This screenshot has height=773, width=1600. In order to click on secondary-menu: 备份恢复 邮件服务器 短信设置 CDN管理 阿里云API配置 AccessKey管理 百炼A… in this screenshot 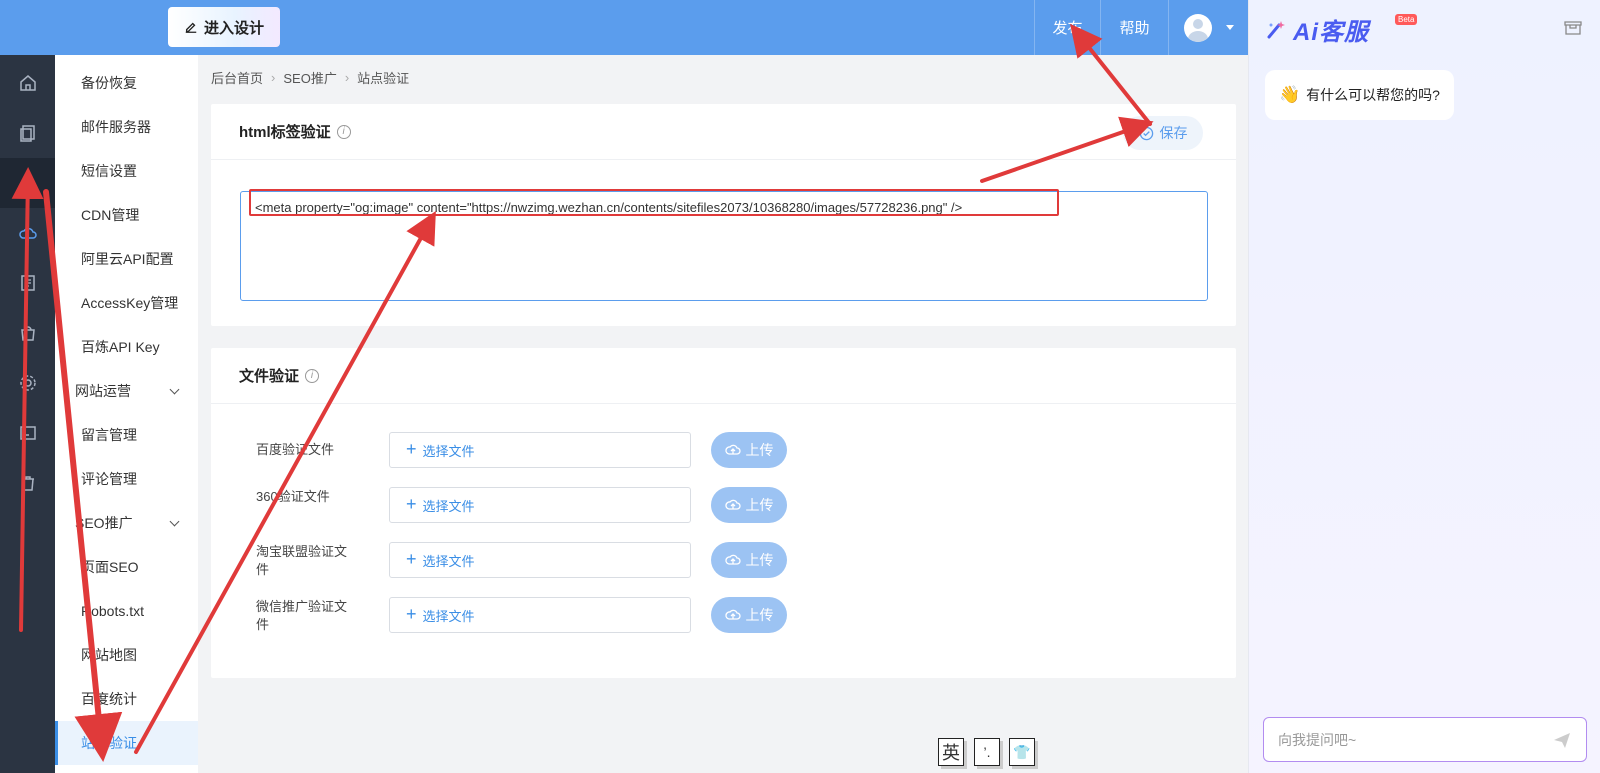, I will do `click(126, 414)`.